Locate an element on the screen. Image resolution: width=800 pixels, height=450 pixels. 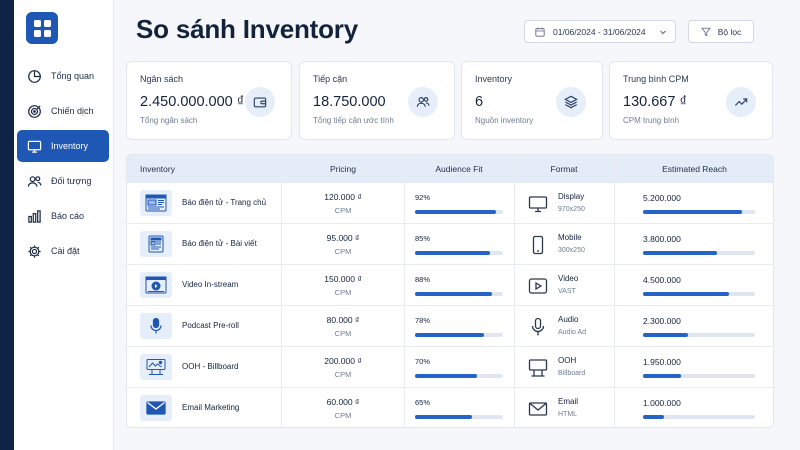
reach-value: 4.500.000 is located at coordinates (662, 280).